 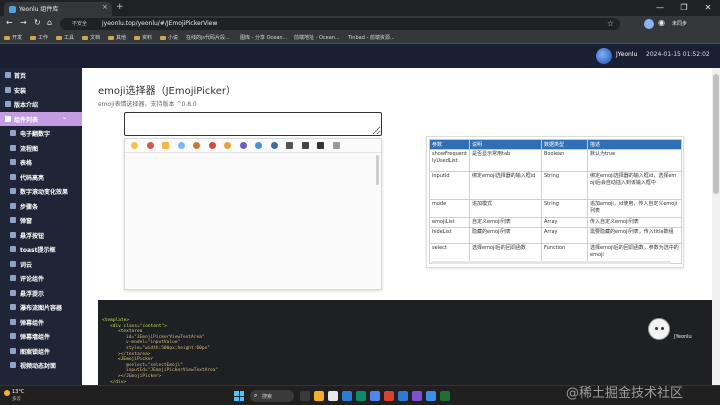 What do you see at coordinates (41, 118) in the screenshot?
I see `sidebar-item: 组件列表 ⌄` at bounding box center [41, 118].